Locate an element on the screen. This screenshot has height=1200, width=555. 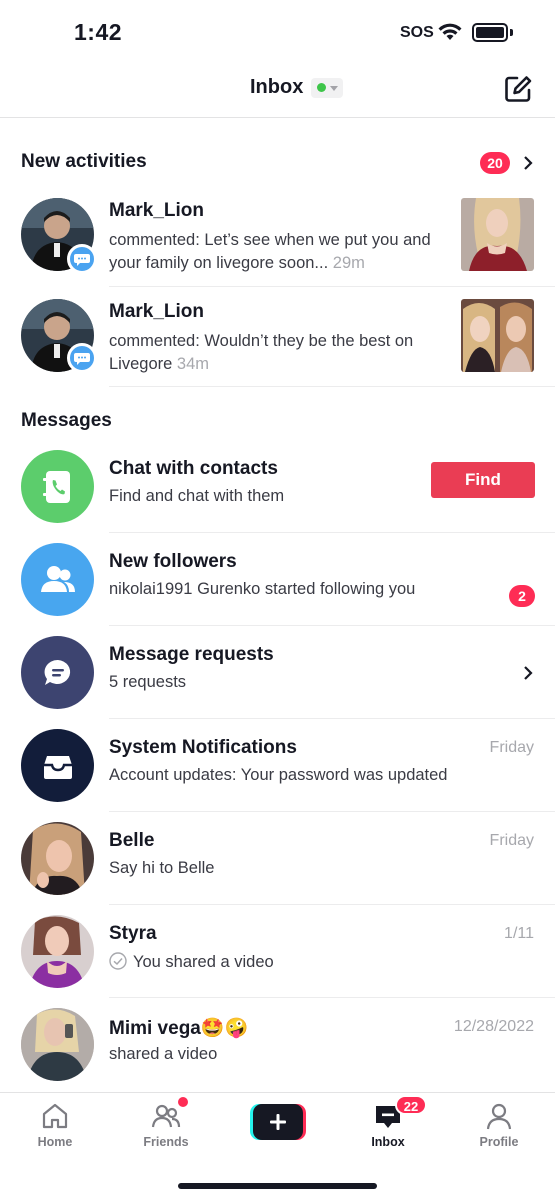
followers-icon is located at coordinates (57, 579).